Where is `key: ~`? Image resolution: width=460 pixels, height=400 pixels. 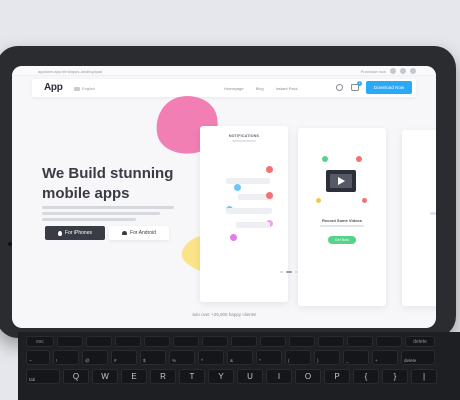 key: ~ is located at coordinates (38, 357).